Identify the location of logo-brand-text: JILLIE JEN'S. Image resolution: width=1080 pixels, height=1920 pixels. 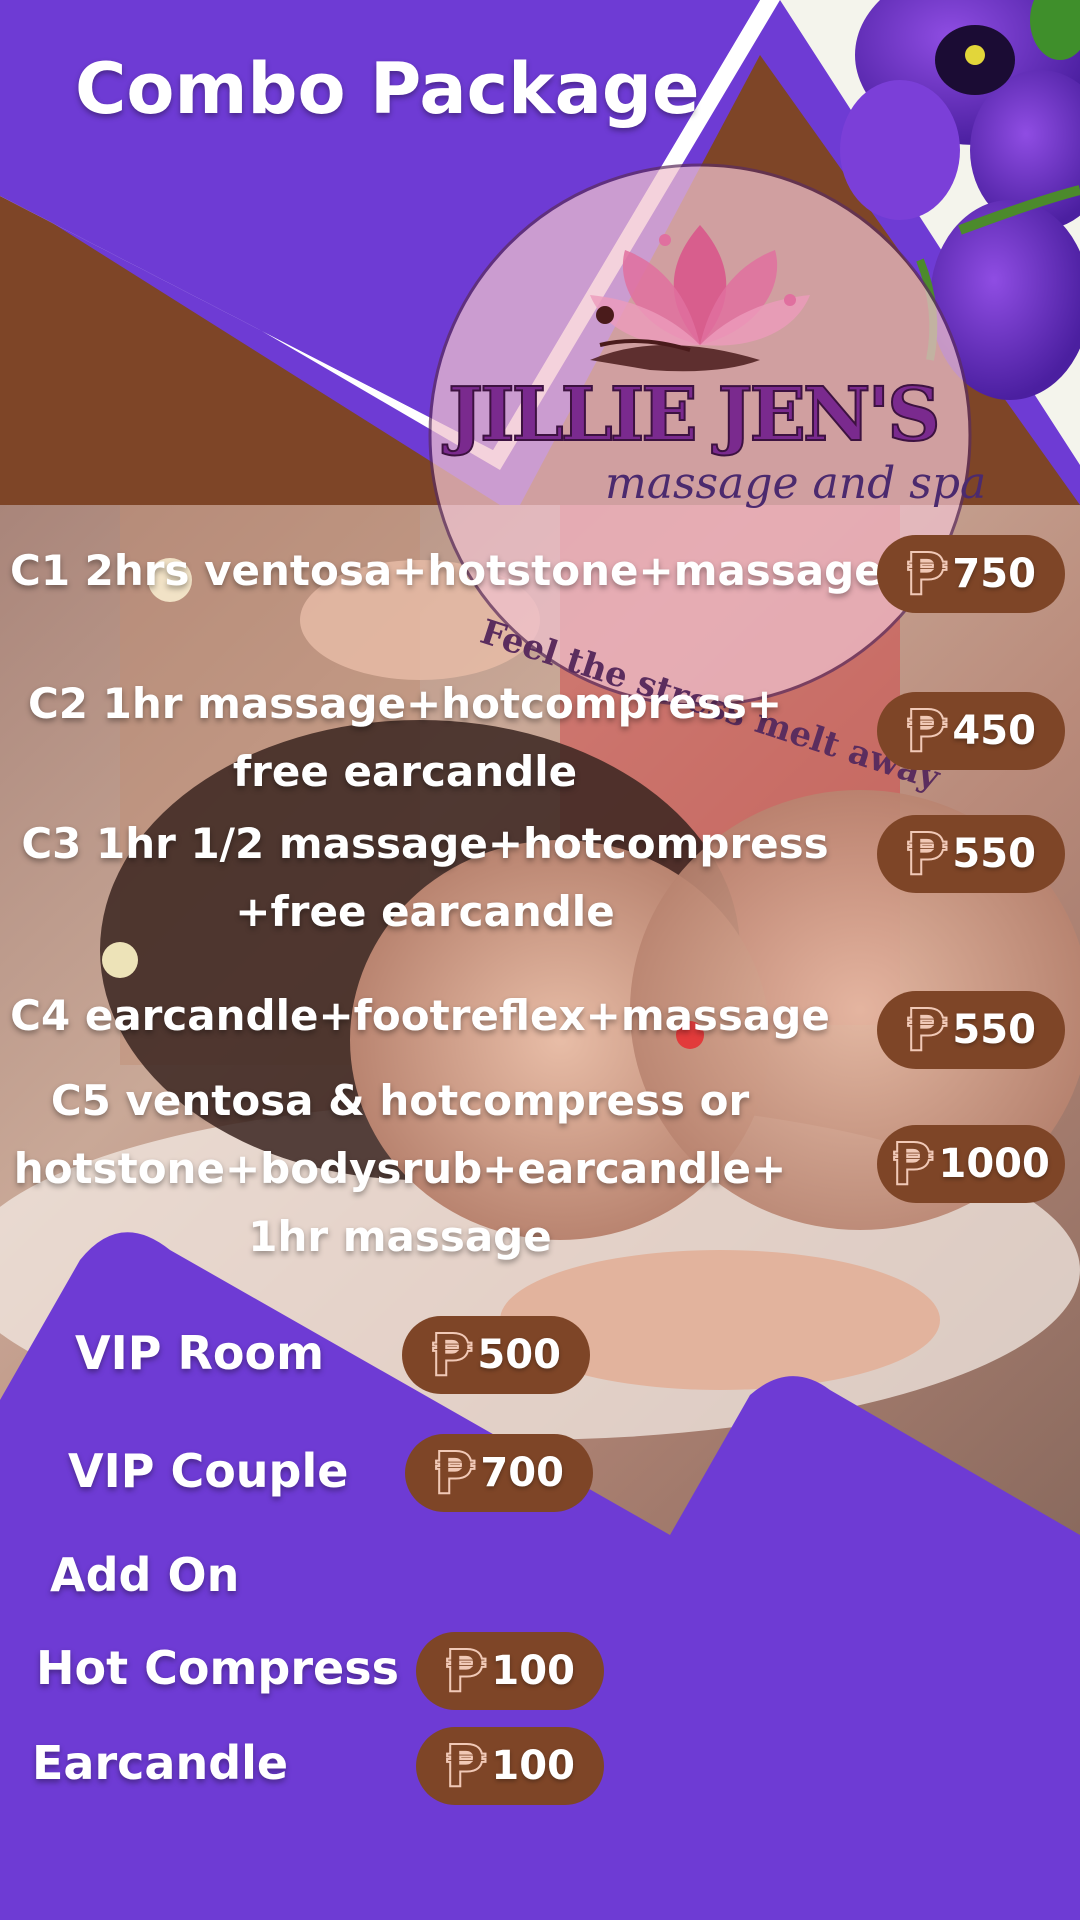
(694, 415).